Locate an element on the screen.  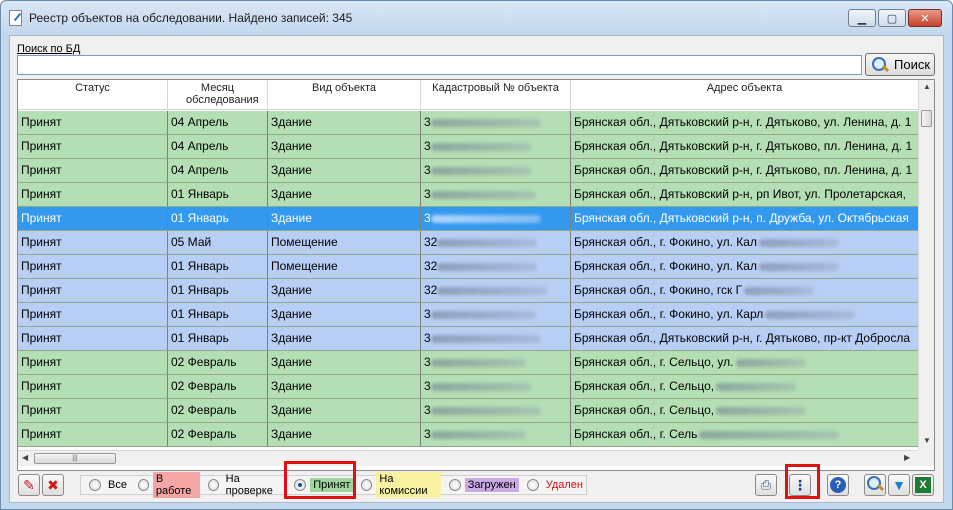
filter-label: Принят is located at coordinates (332, 485).